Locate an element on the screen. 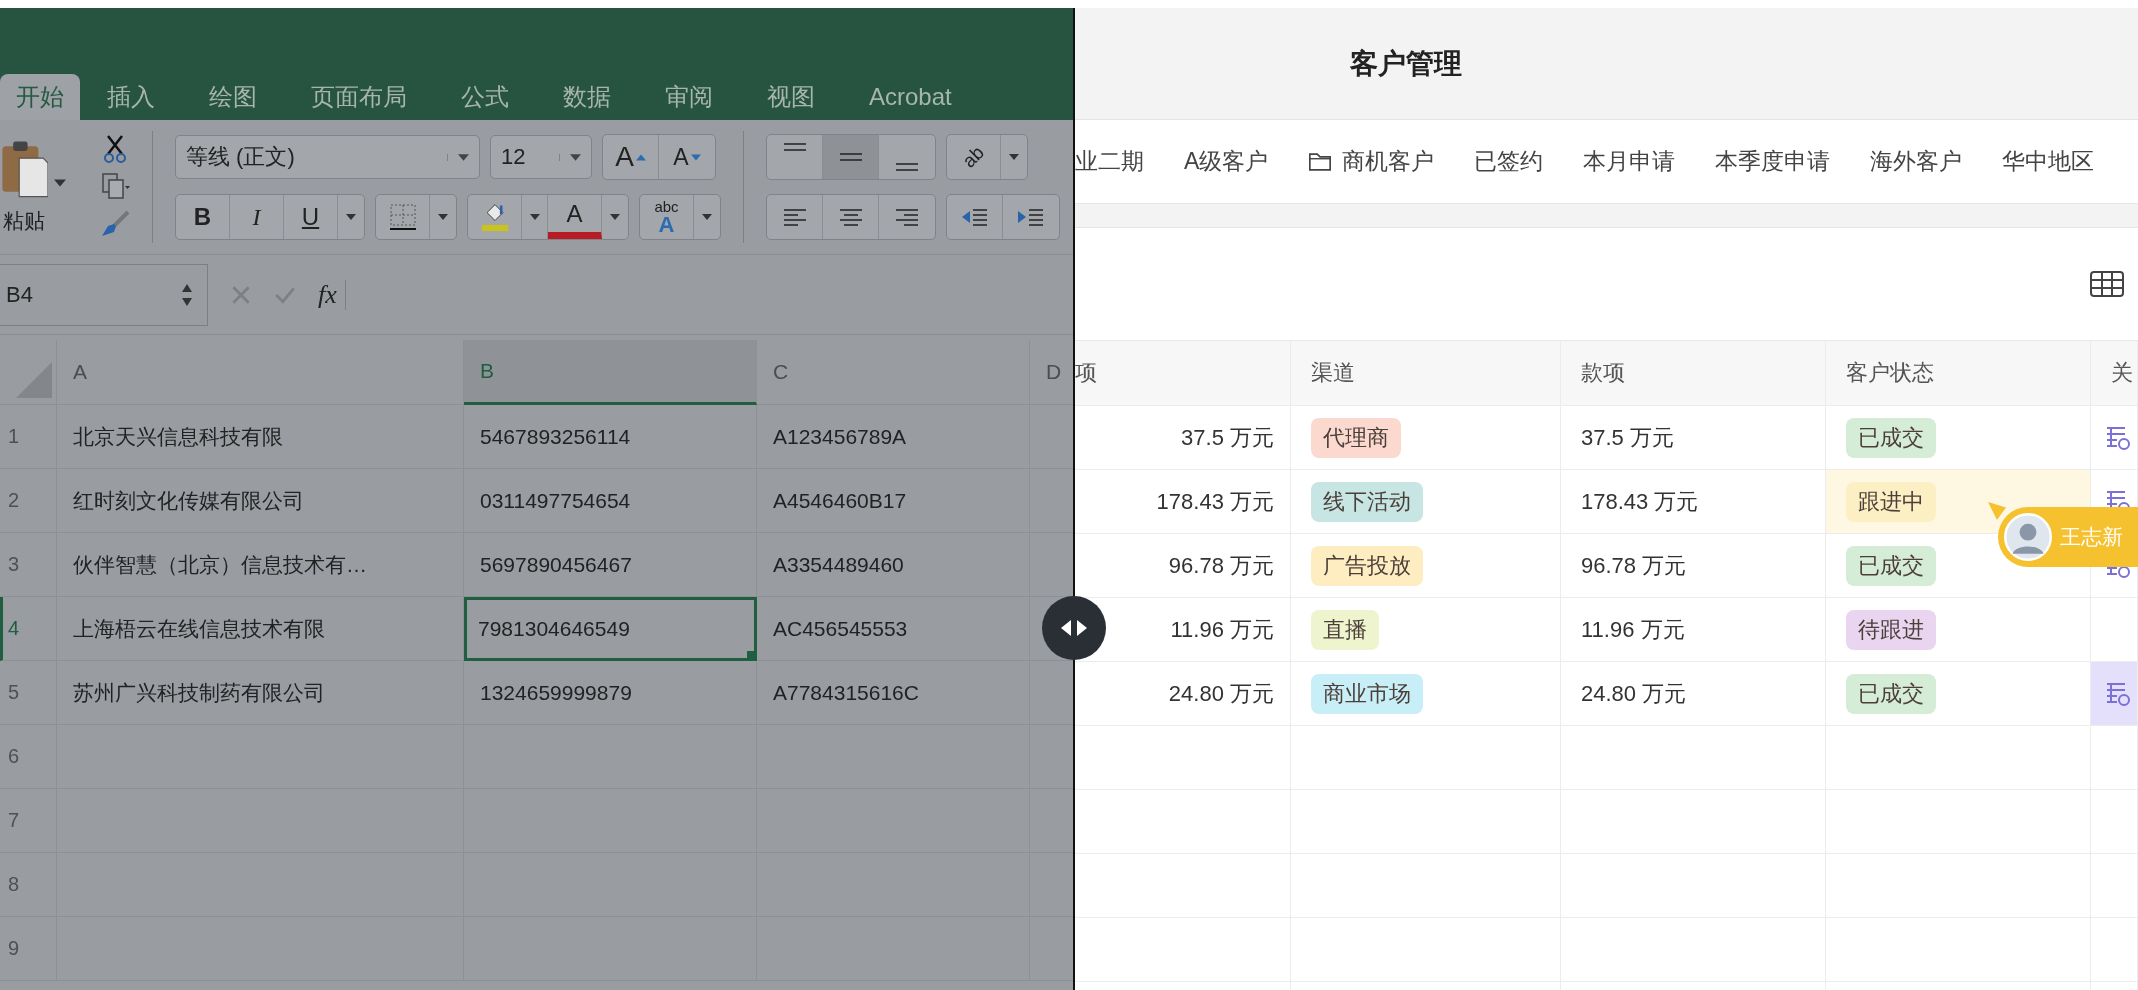  grow-font-button: A is located at coordinates (631, 157).